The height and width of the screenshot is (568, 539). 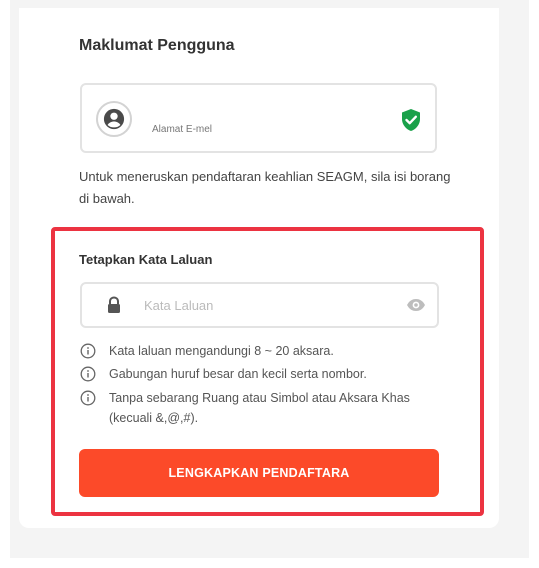 I want to click on password-field, so click(x=259, y=305).